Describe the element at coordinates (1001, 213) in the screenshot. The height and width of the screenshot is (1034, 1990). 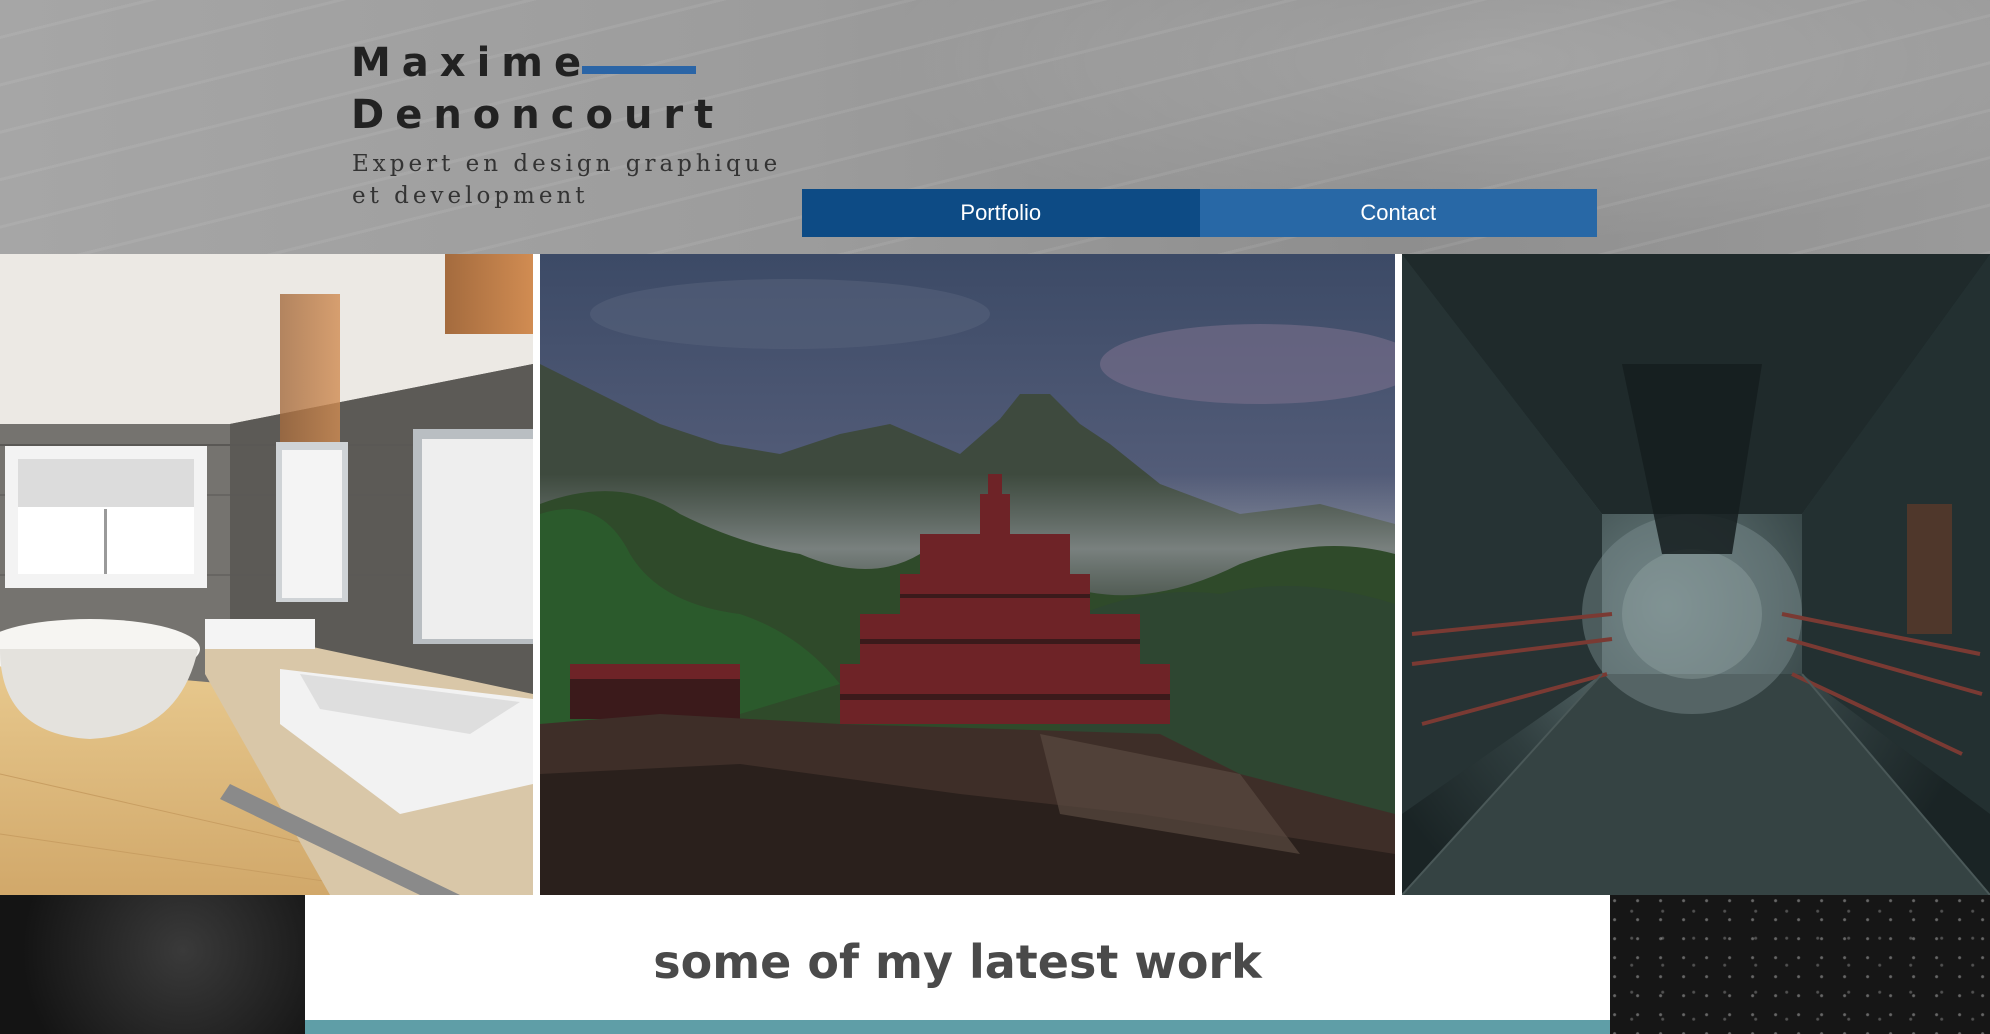
I see `nav-item-portfolio: Portfolio` at that location.